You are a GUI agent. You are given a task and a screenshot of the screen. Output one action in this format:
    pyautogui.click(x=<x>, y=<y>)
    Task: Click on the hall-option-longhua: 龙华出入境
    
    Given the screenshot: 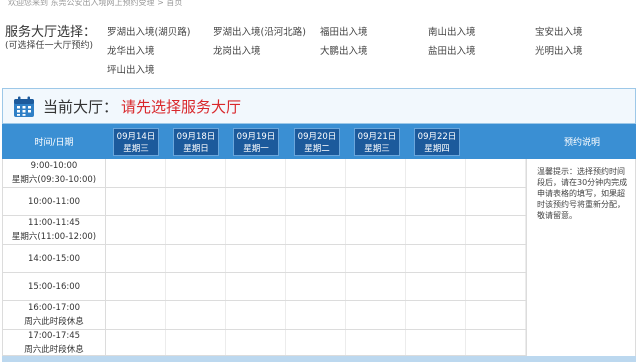 What is the action you would take?
    pyautogui.click(x=131, y=50)
    